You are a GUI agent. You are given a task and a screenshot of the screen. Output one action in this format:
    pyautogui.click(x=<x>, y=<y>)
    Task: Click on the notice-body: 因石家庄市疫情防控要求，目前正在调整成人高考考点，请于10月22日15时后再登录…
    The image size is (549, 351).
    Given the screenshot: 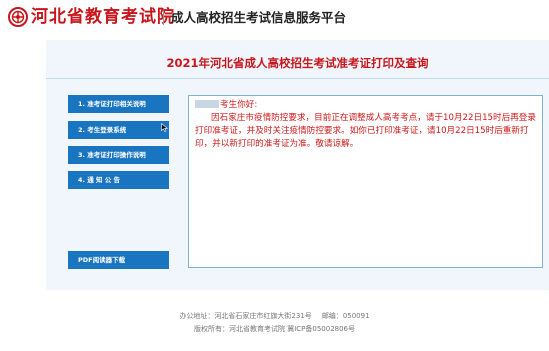 What is the action you would take?
    pyautogui.click(x=365, y=131)
    